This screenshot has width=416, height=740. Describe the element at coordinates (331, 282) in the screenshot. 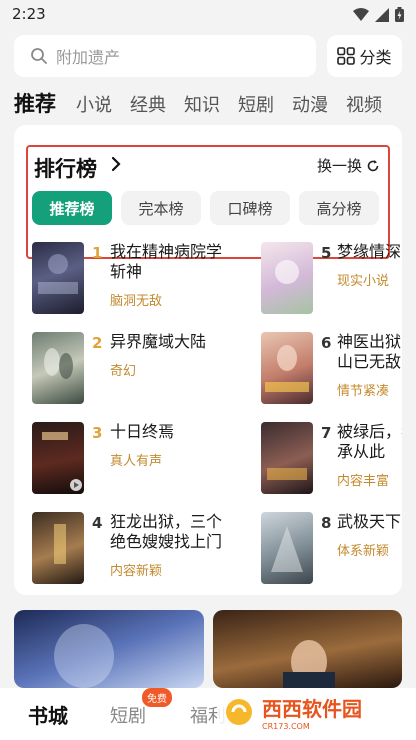

I see `list-item: 5 梦缘情深 现实小说` at that location.